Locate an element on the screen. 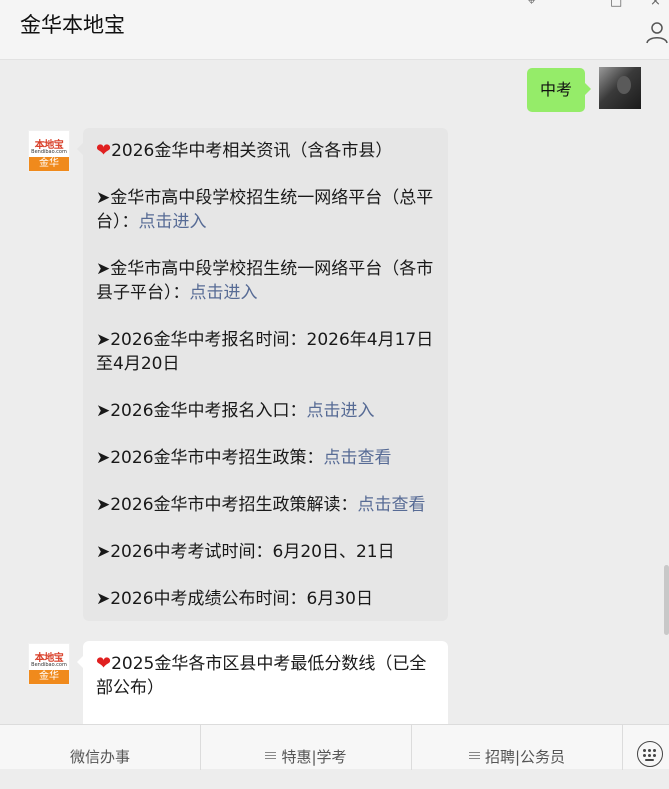  bot-message-bubble: ❤2025金华各市区县中考最低分数线（已全部公布） is located at coordinates (262, 682).